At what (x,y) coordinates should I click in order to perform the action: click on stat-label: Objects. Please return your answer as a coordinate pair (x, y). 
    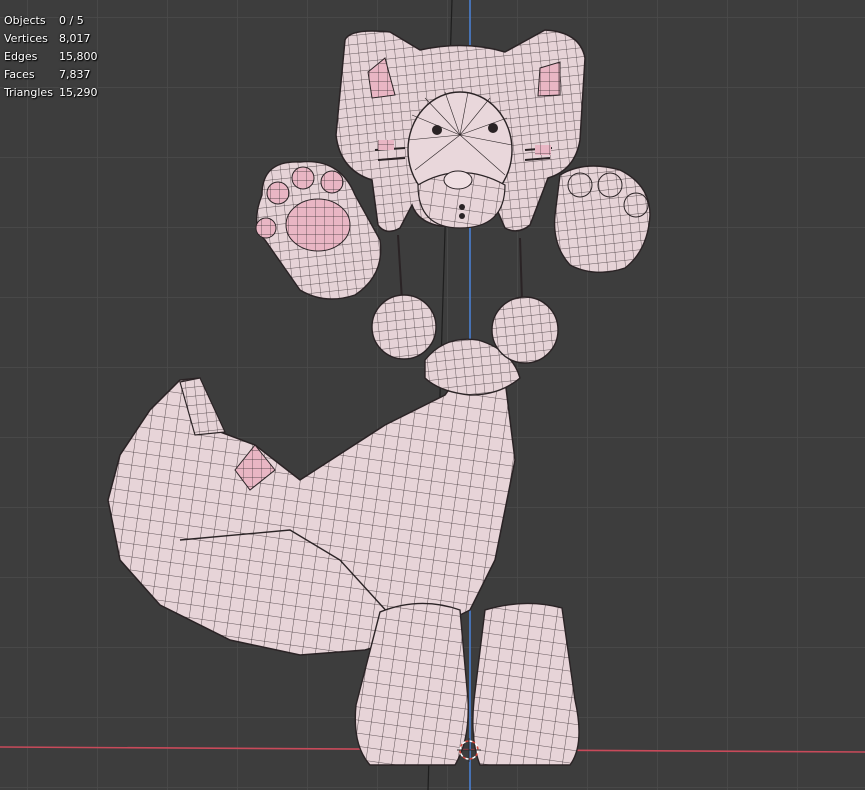
    Looking at the image, I should click on (25, 20).